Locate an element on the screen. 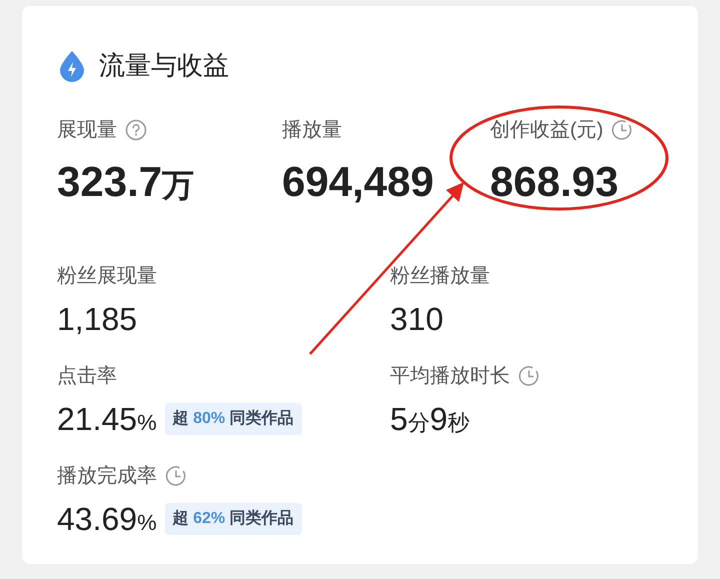 The image size is (720, 579). metric-value: 694,489 is located at coordinates (358, 182).